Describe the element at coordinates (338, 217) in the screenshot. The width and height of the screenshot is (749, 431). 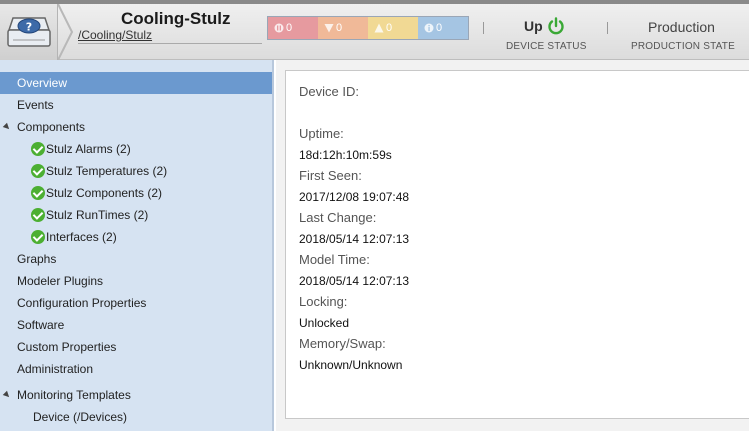
I see `last-change-label: Last Change:` at that location.